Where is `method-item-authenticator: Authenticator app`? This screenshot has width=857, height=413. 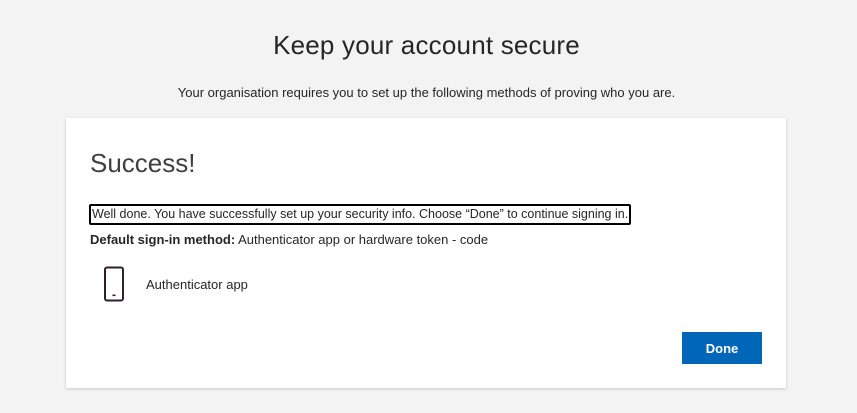 method-item-authenticator: Authenticator app is located at coordinates (175, 284).